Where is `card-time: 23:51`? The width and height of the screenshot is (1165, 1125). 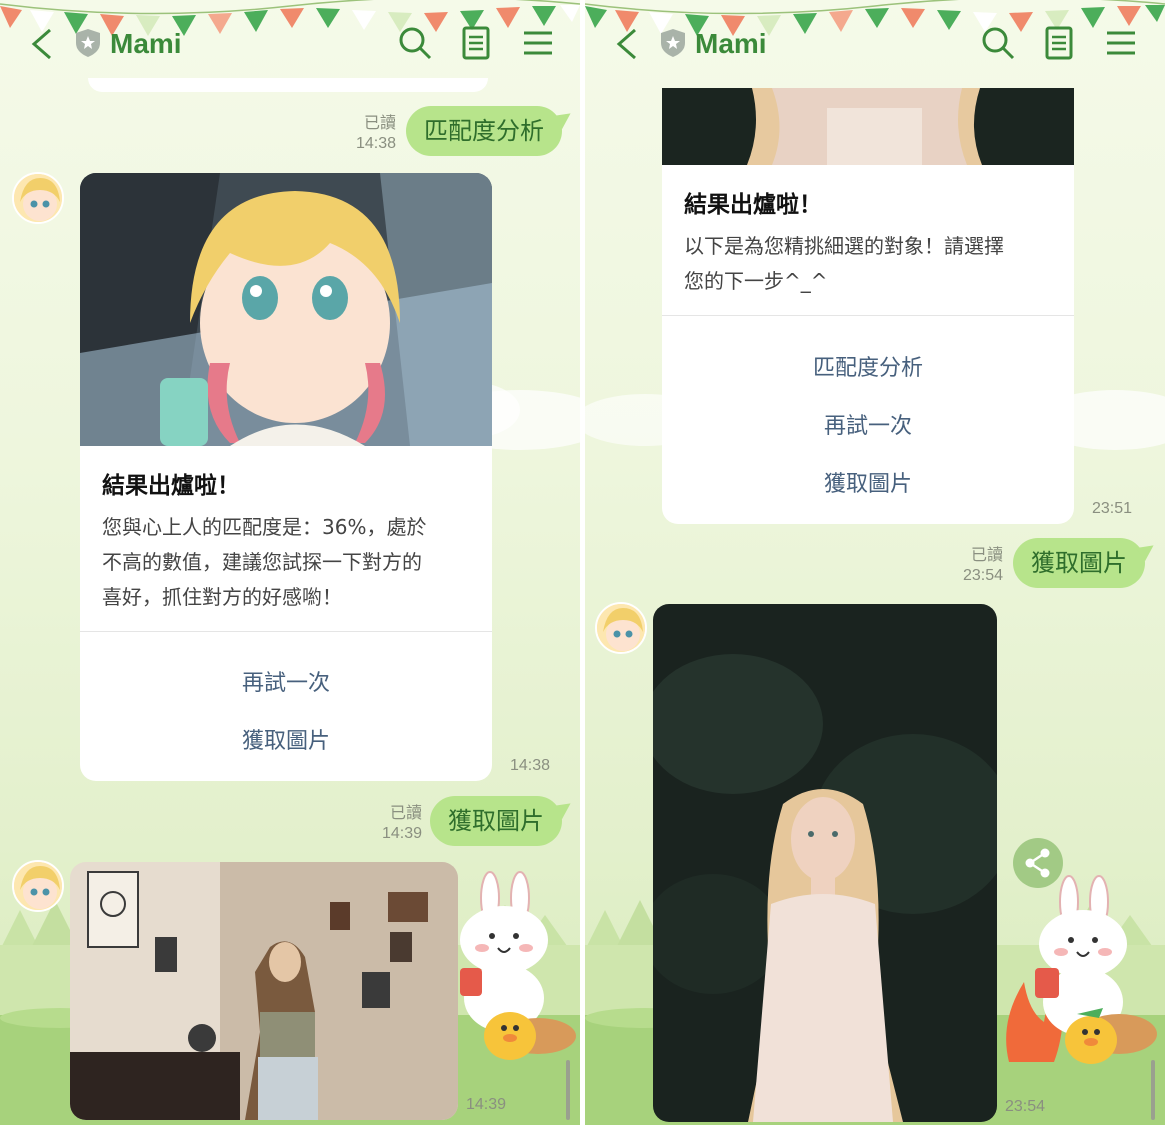
card-time: 23:51 is located at coordinates (1112, 508).